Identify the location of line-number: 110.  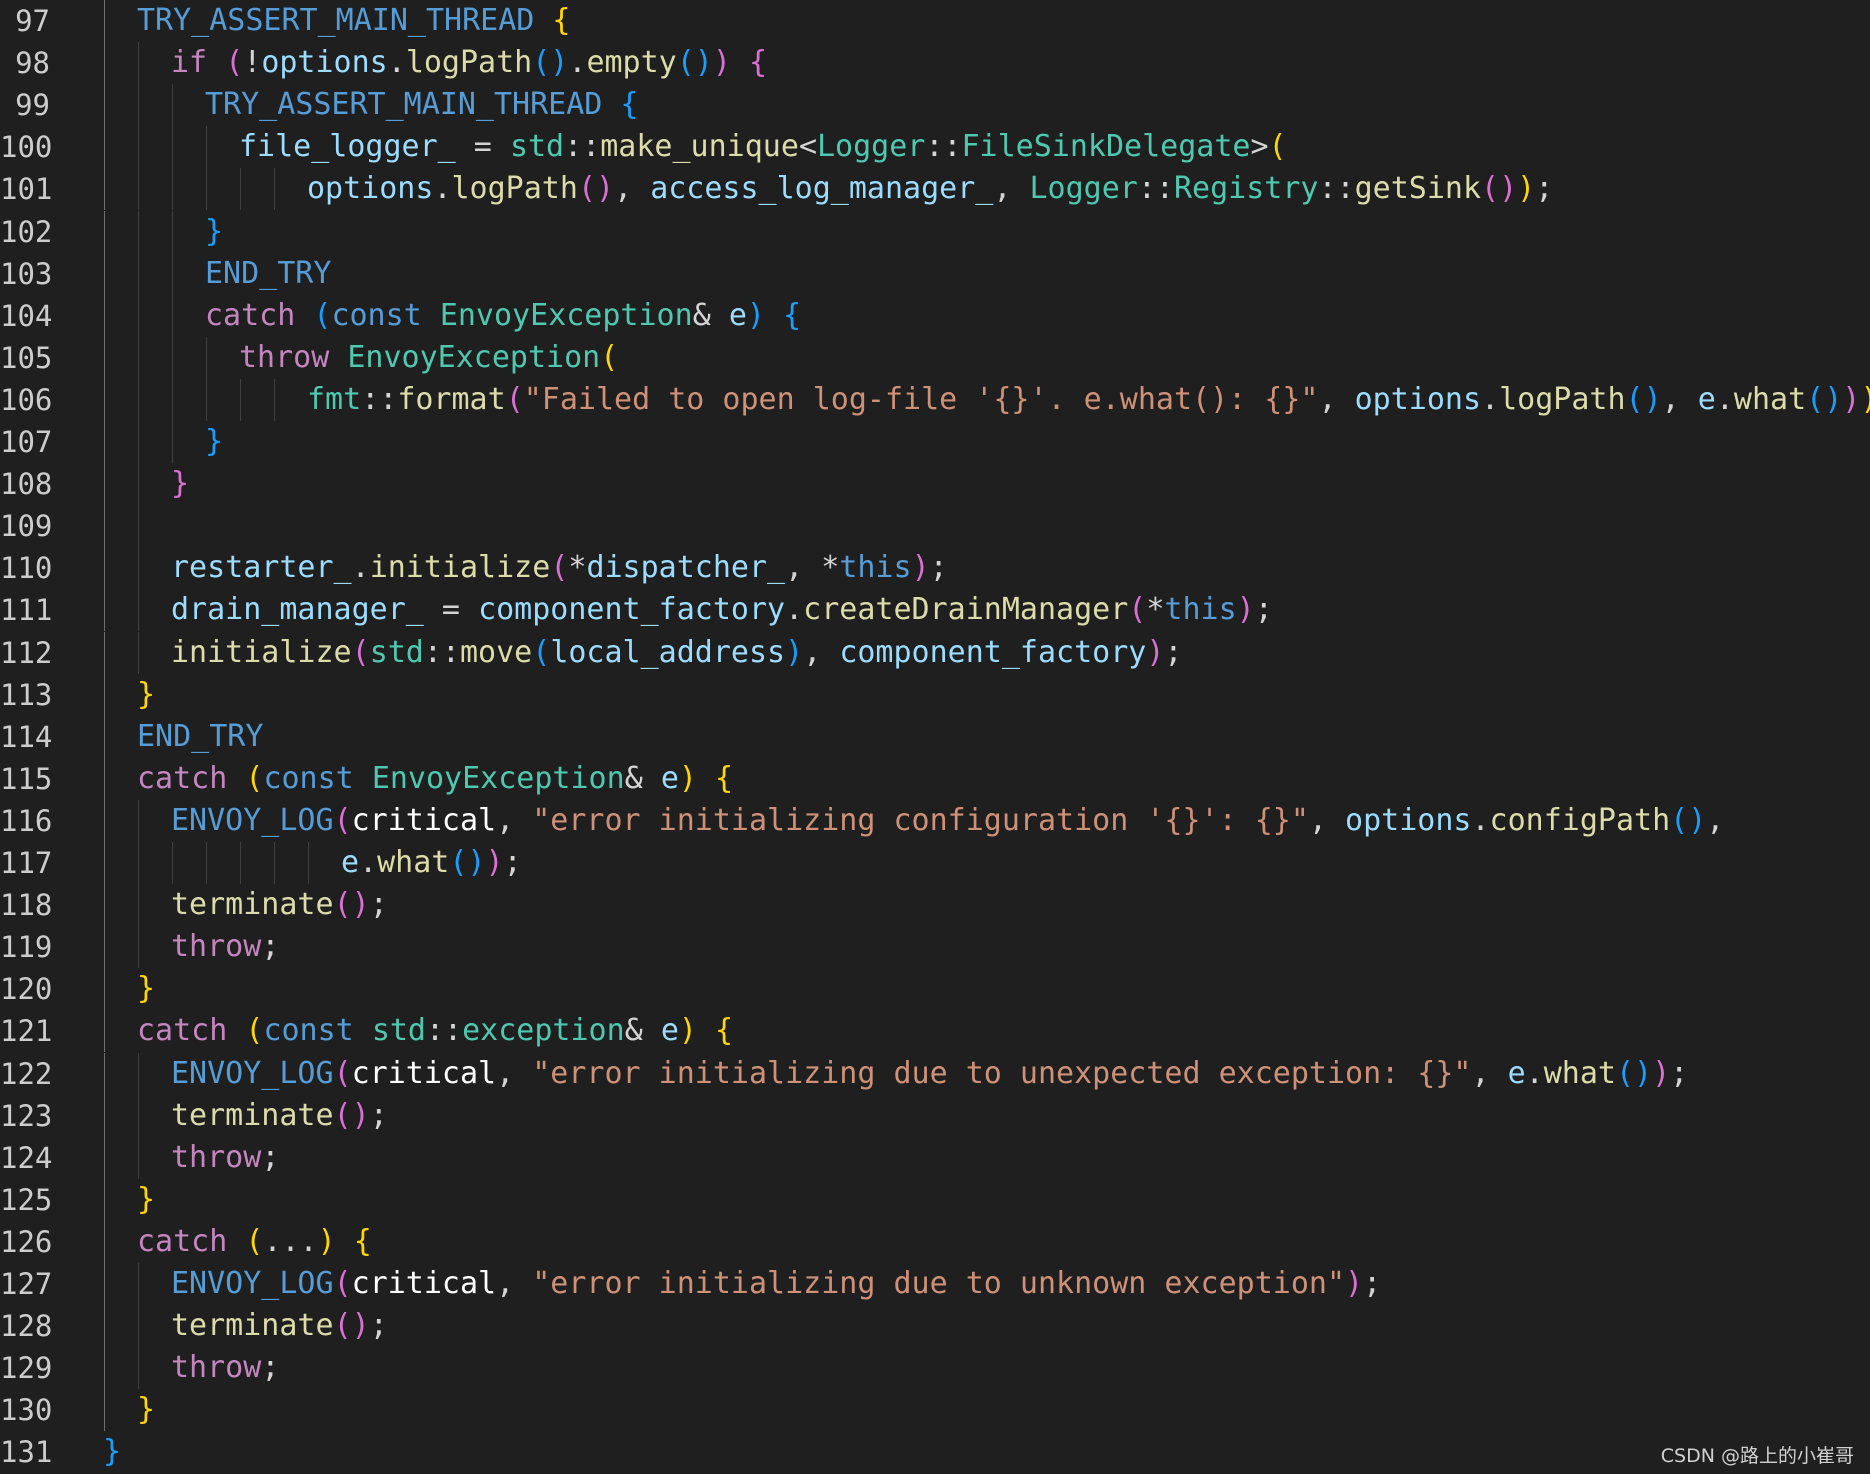
(26, 568).